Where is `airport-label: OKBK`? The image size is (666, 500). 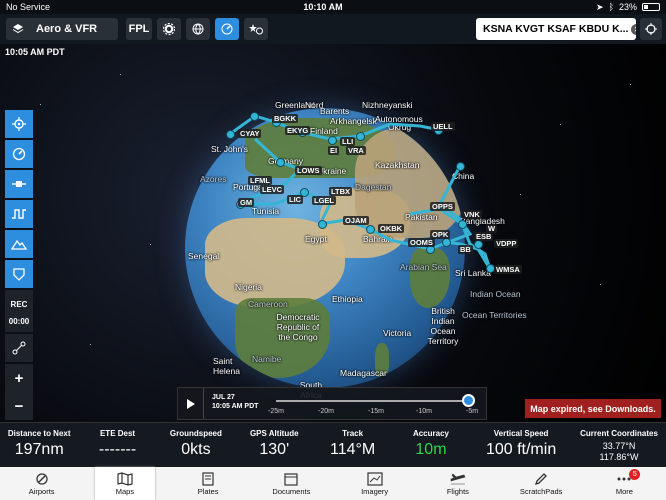 airport-label: OKBK is located at coordinates (391, 228).